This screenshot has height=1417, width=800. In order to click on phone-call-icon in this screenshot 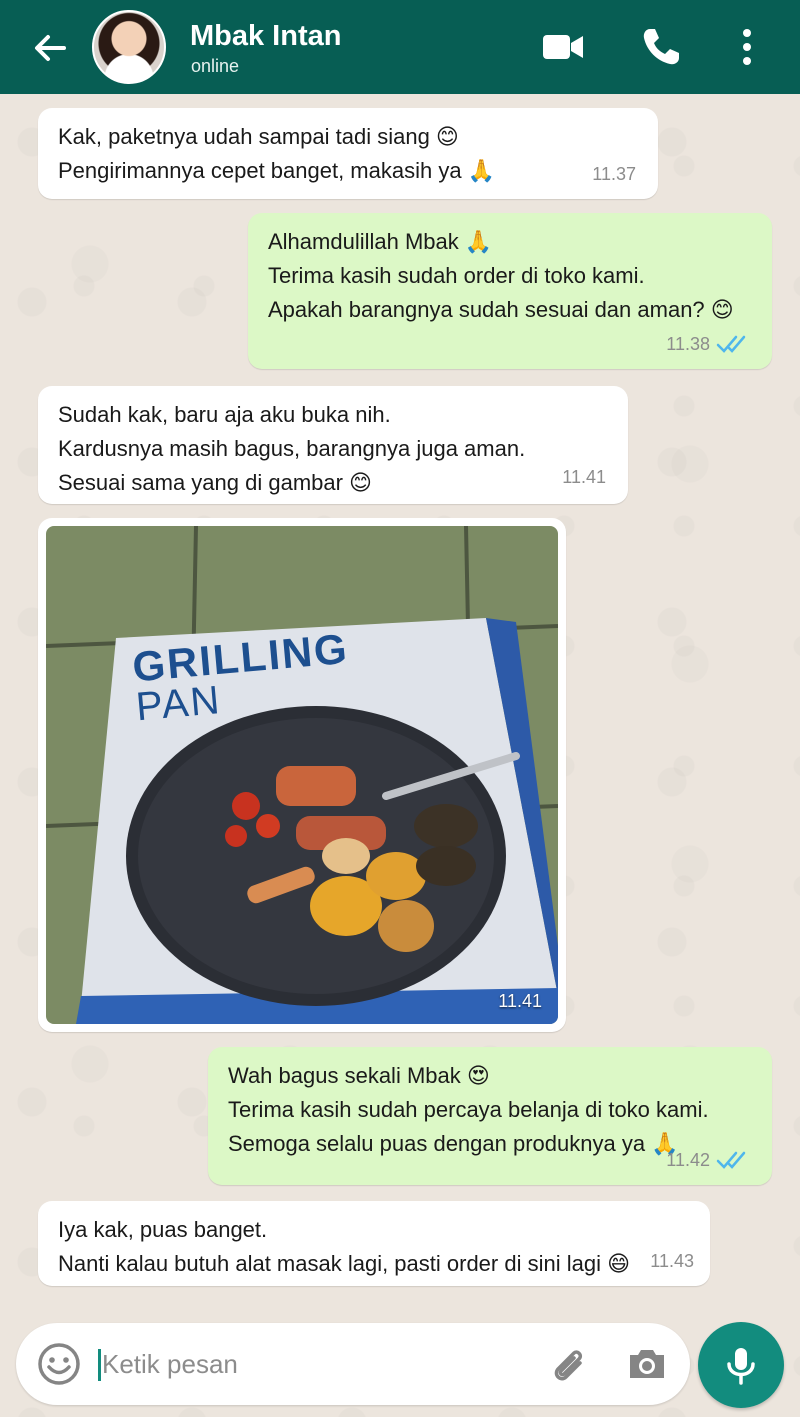, I will do `click(661, 47)`.